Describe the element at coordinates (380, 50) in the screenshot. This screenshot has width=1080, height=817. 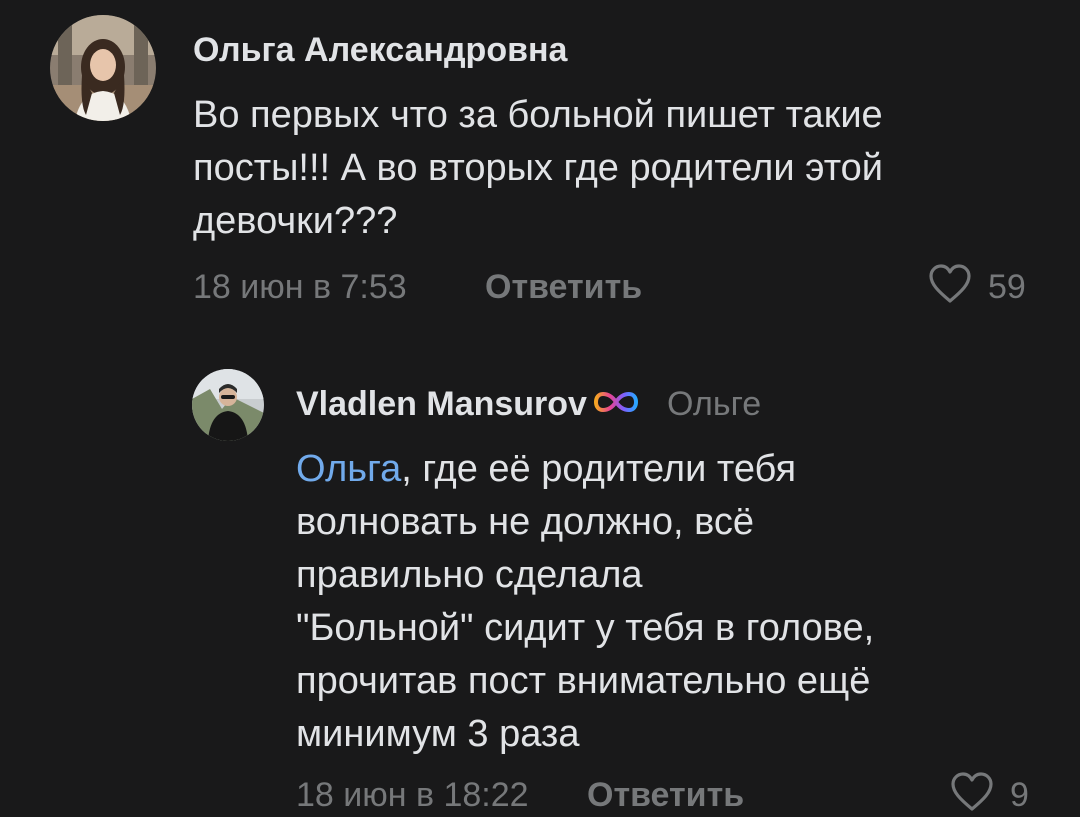
I see `comment-author: Ольга Александровна` at that location.